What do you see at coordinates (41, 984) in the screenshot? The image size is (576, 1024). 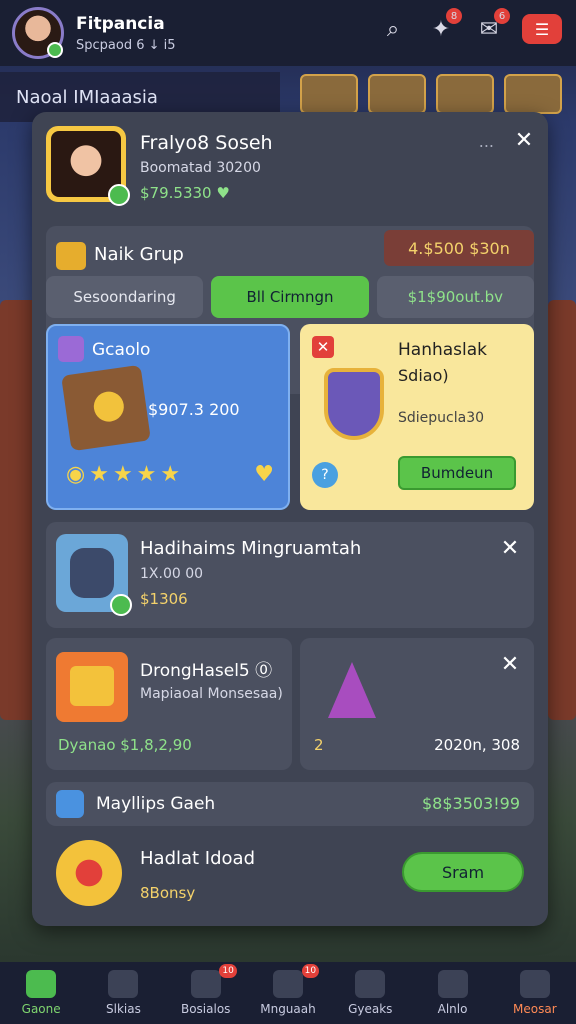 I see `home-icon` at bounding box center [41, 984].